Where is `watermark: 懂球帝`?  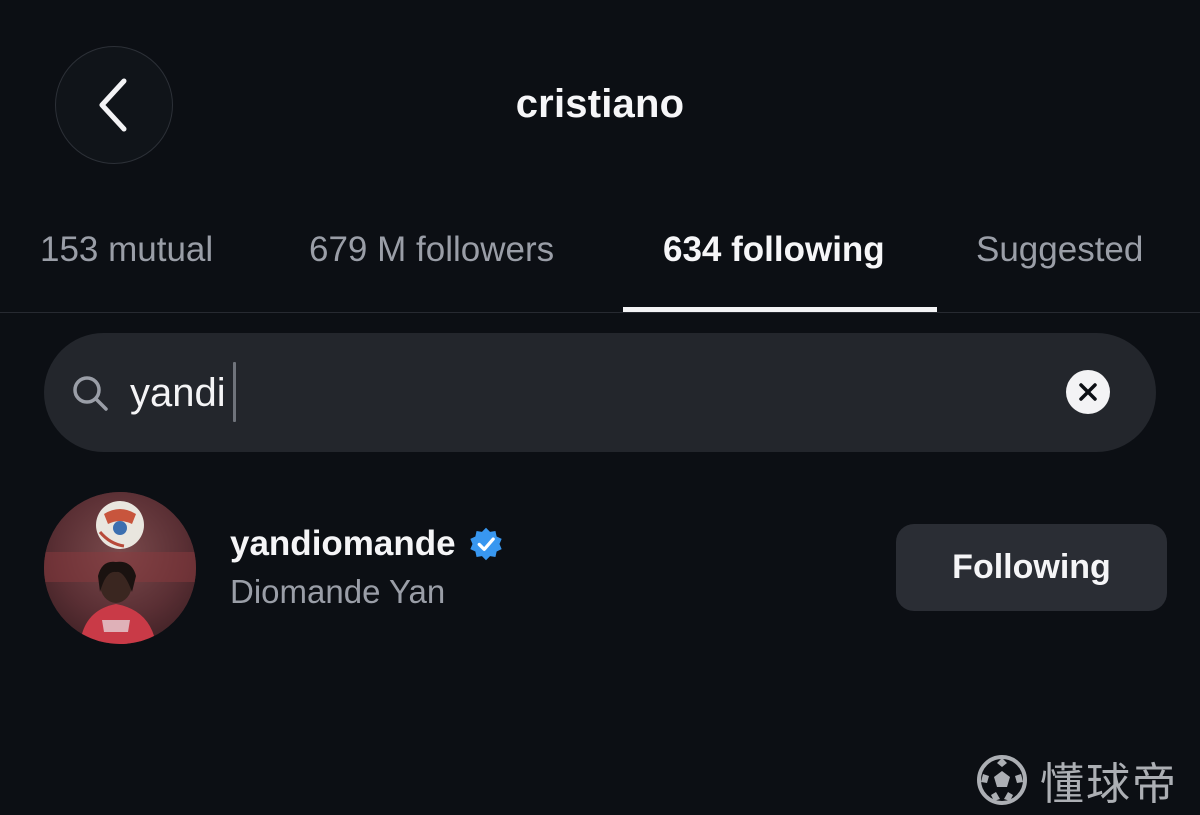
watermark: 懂球帝 is located at coordinates (1077, 781).